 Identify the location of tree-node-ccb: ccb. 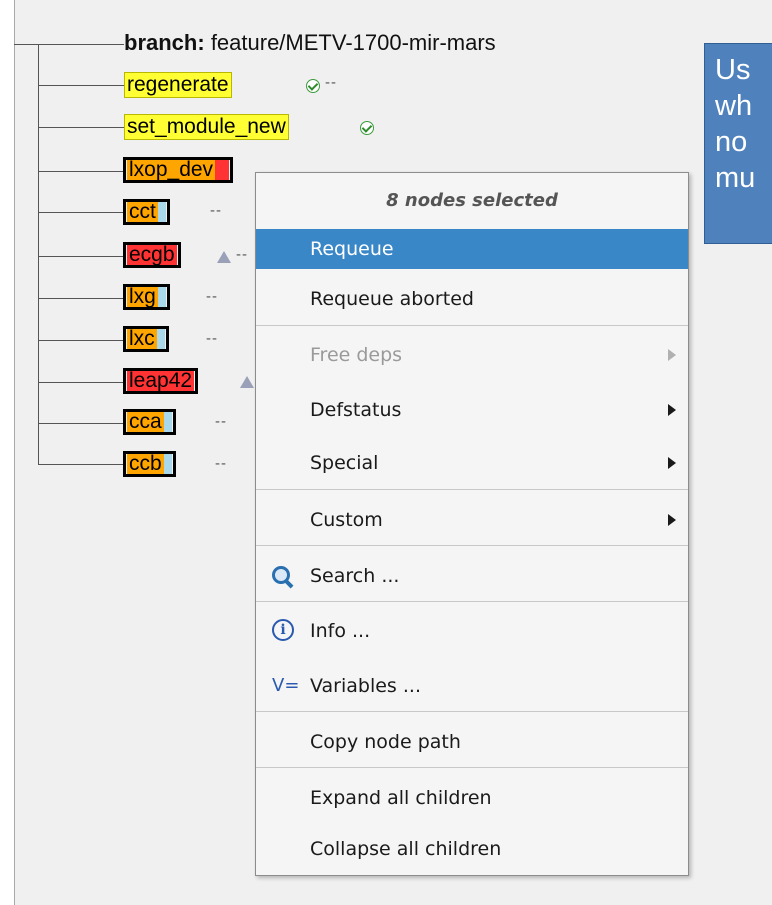
(149, 464).